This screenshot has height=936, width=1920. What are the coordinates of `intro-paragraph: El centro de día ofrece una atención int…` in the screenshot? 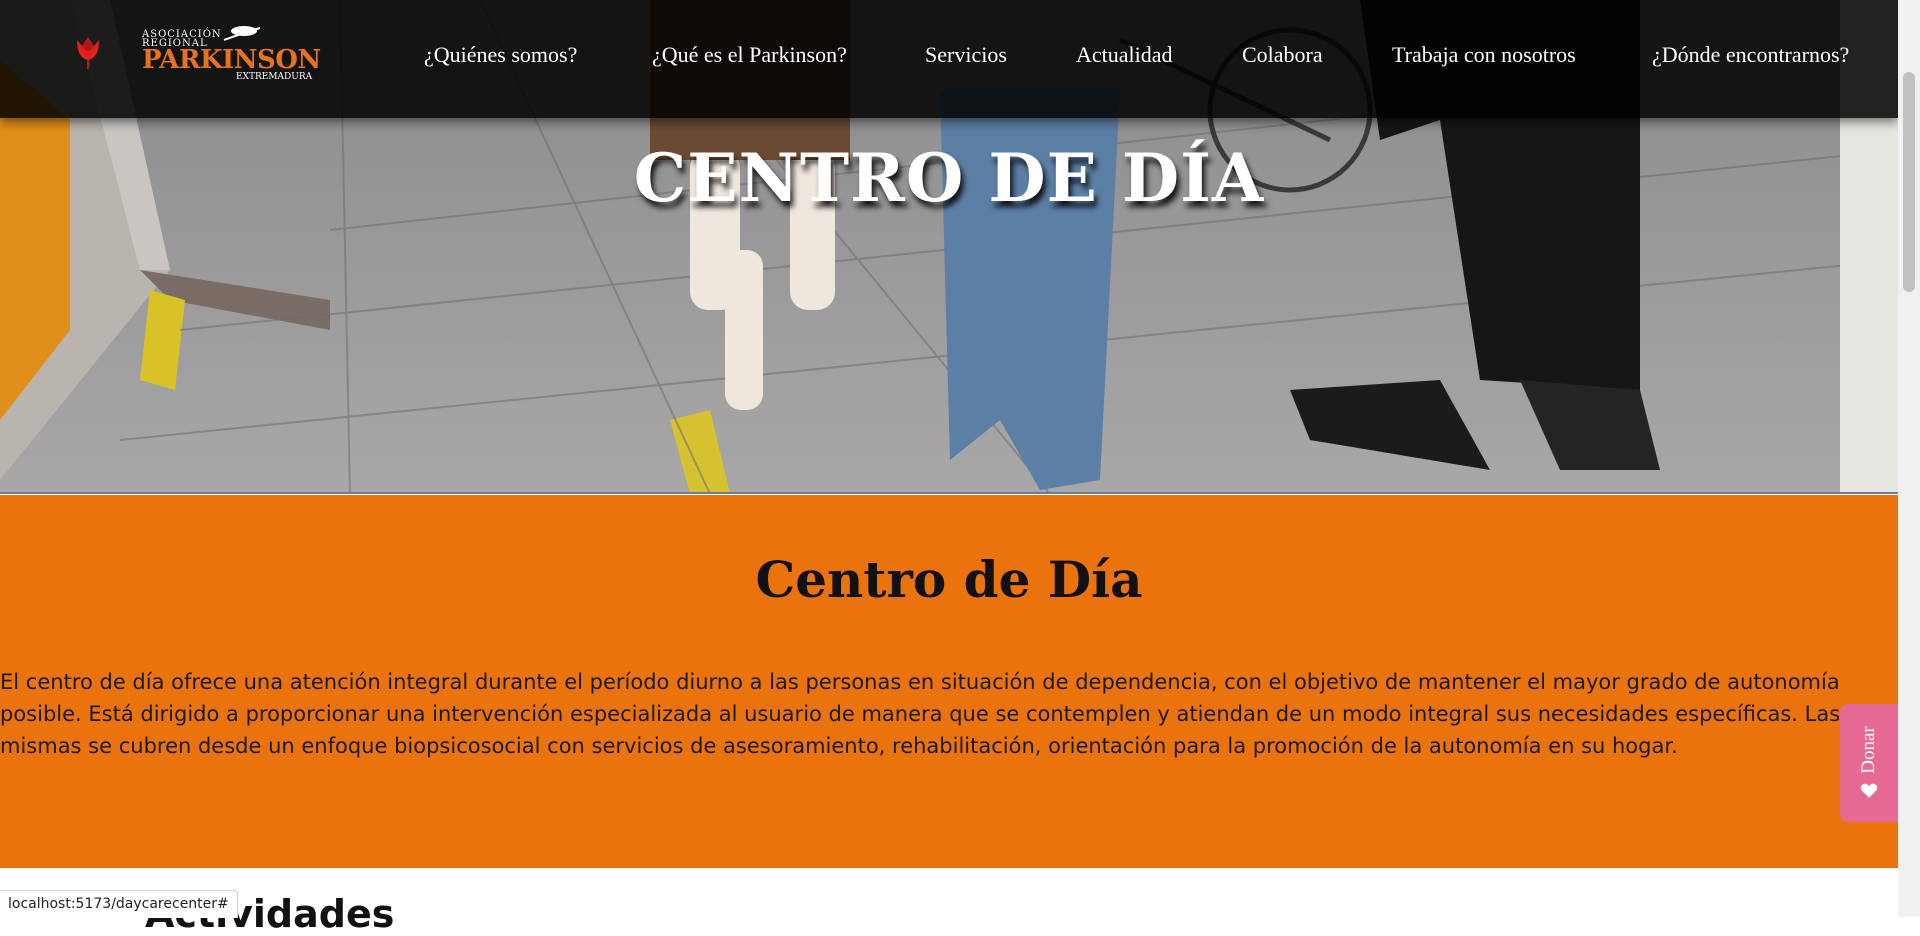 It's located at (920, 714).